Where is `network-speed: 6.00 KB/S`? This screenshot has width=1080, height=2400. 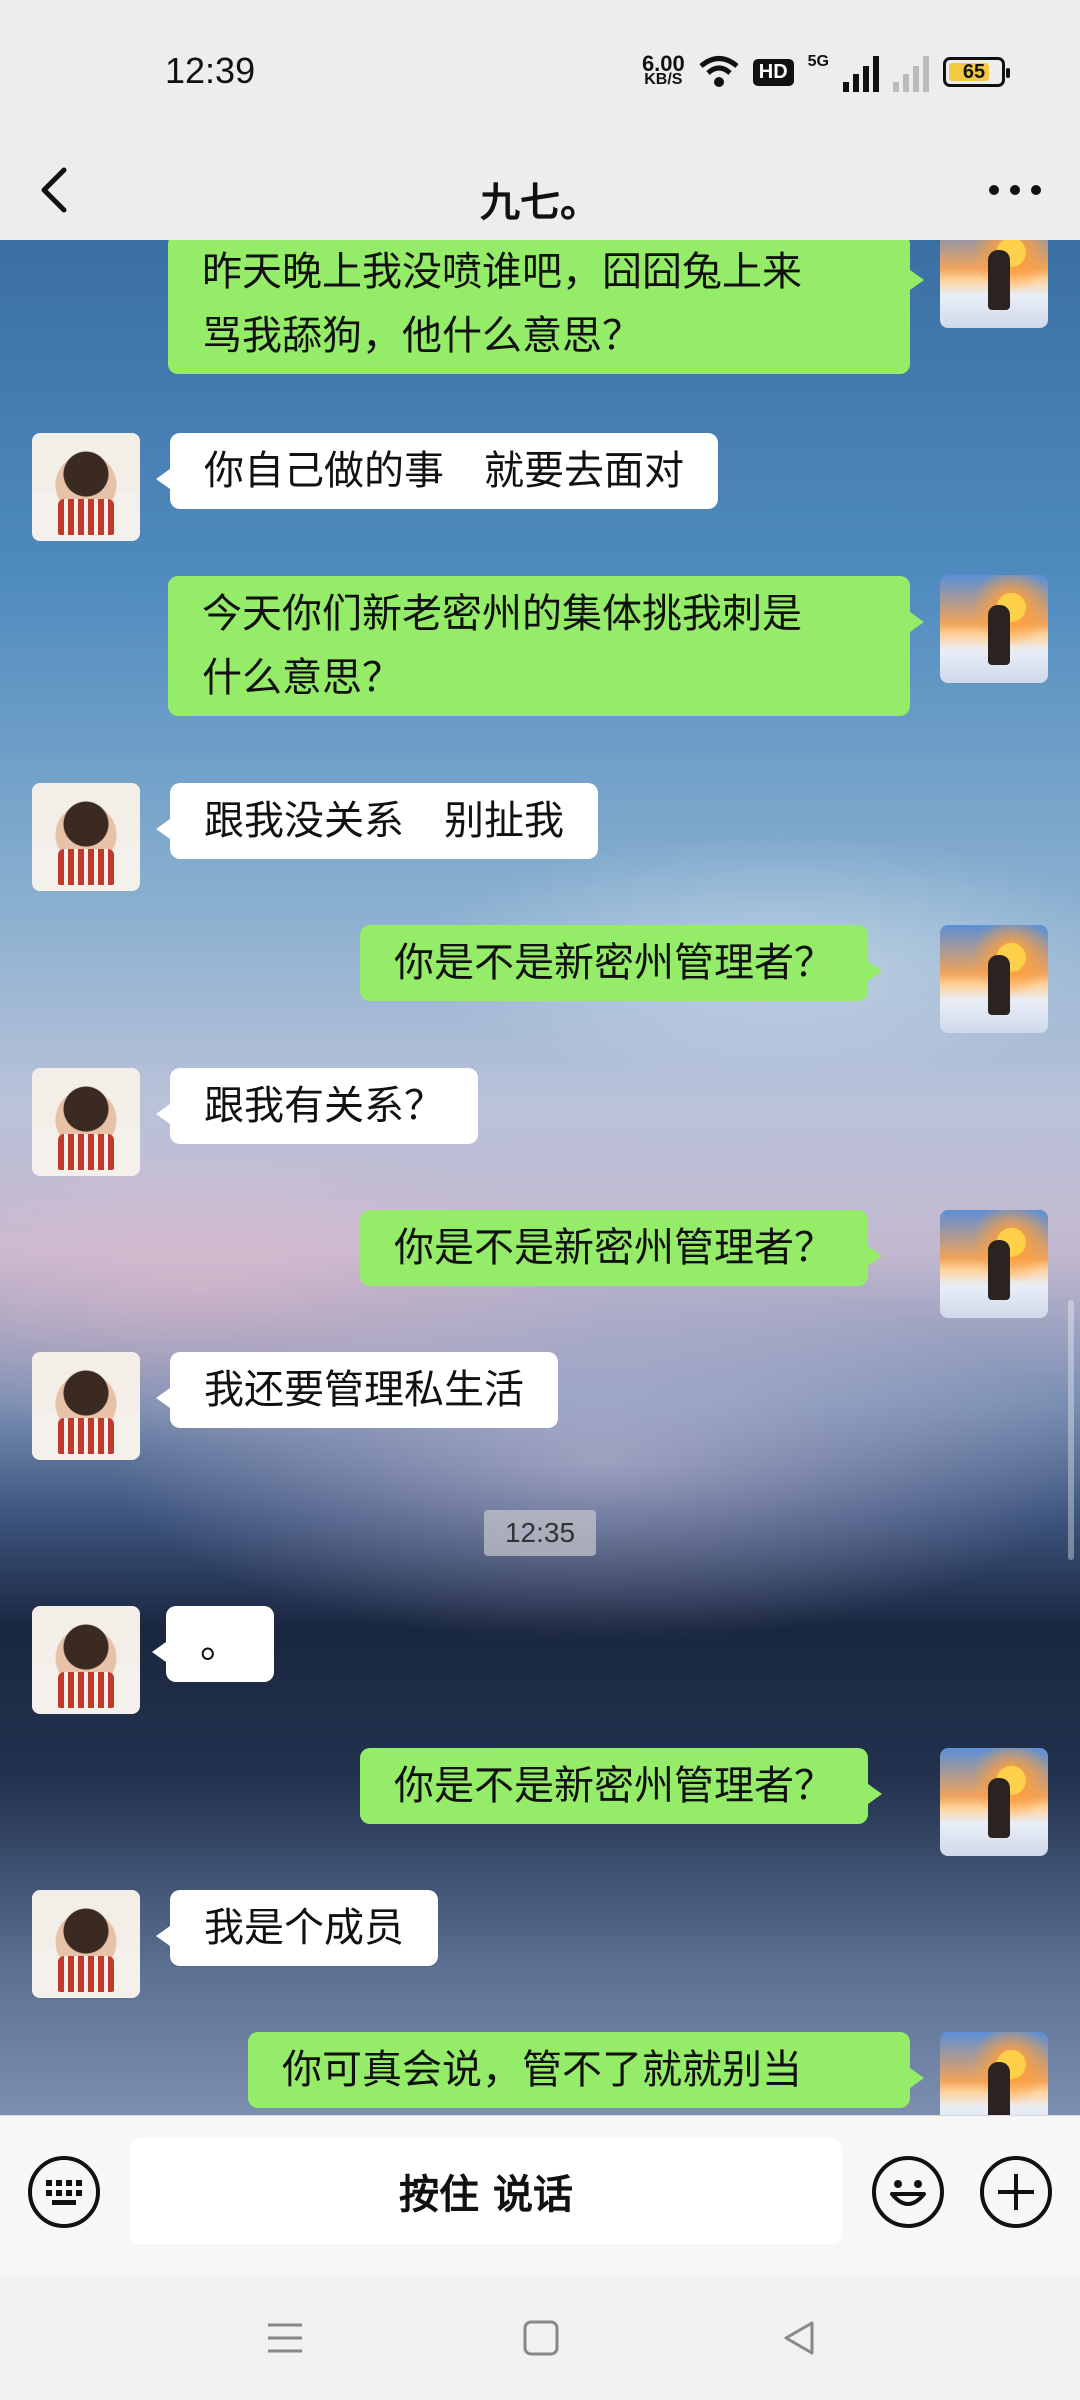
network-speed: 6.00 KB/S is located at coordinates (663, 69).